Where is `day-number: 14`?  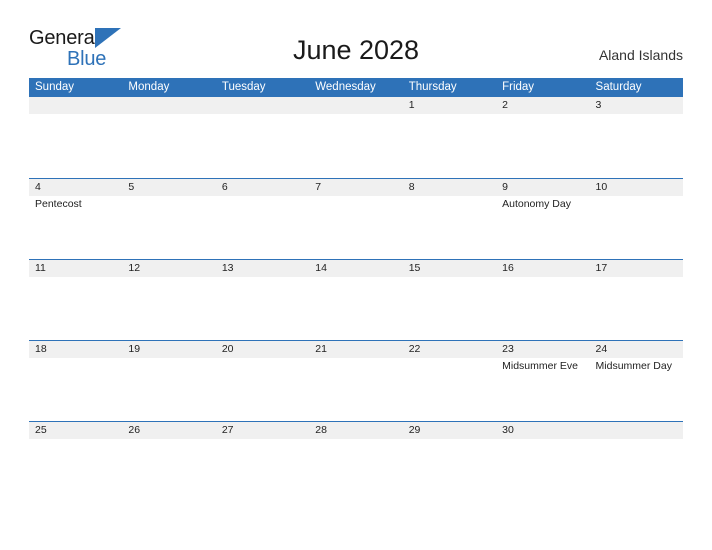 day-number: 14 is located at coordinates (356, 268).